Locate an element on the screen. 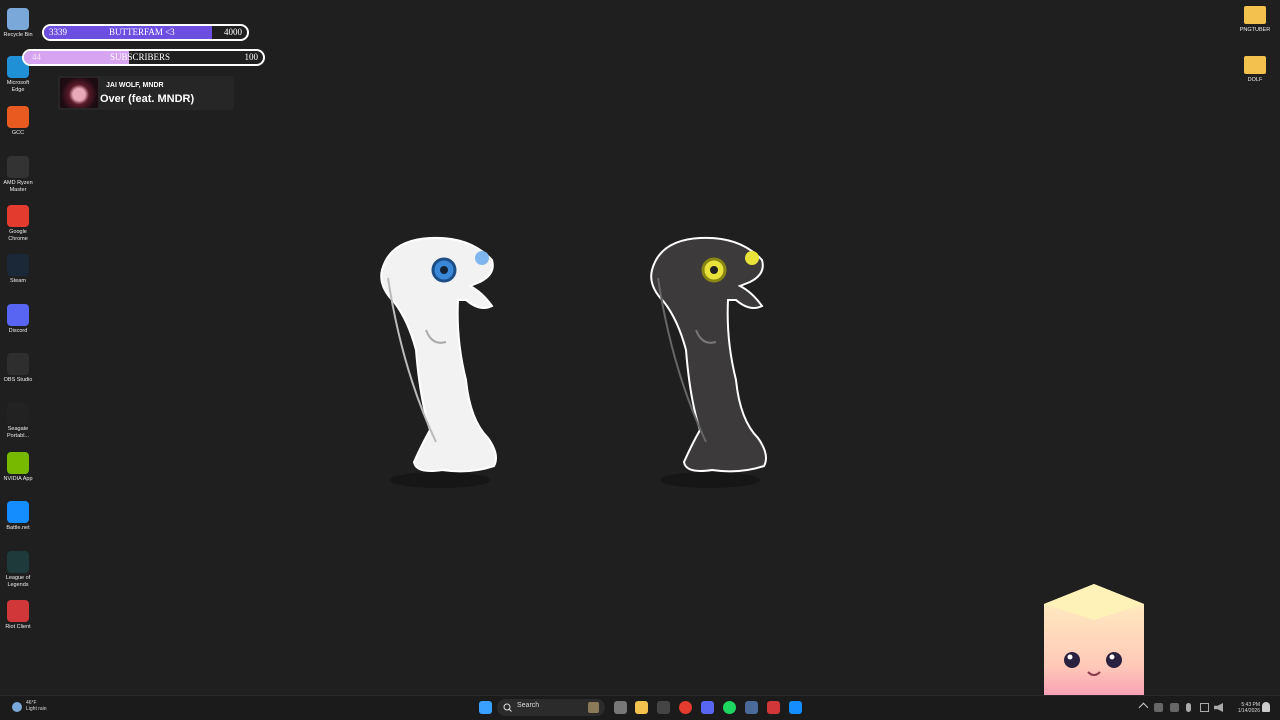 This screenshot has width=1280, height=720. desktop-icon-label: Google Chrome is located at coordinates (18, 235).